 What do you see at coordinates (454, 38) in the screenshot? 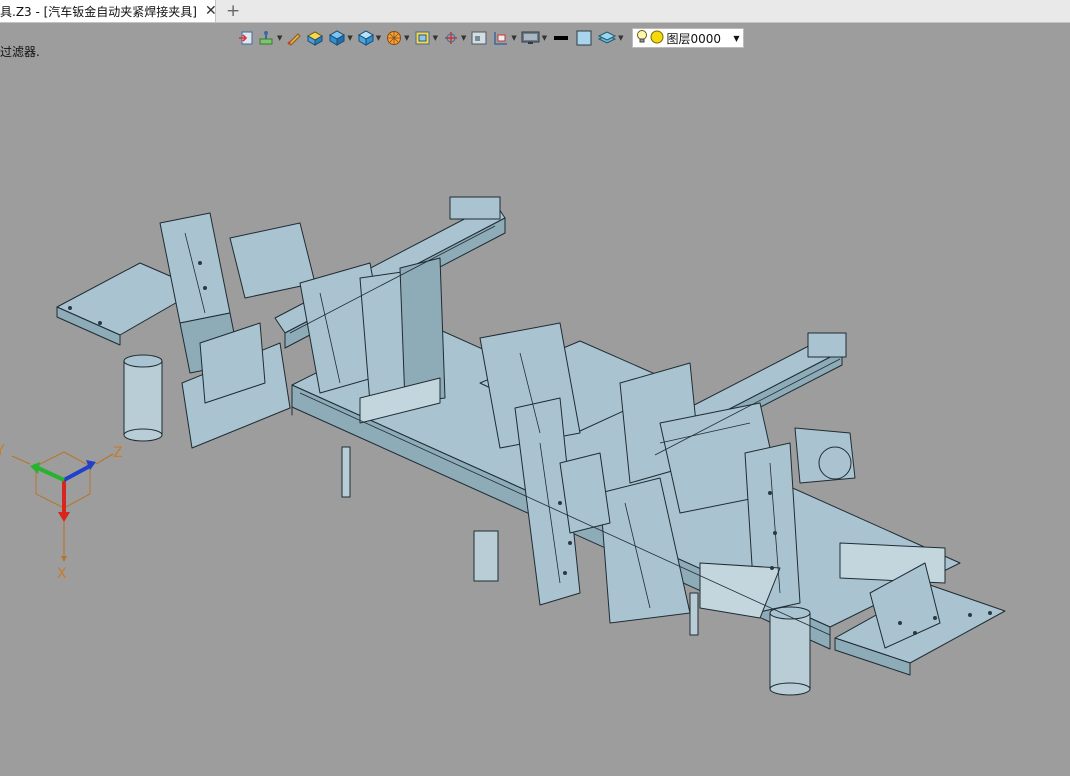
I see `axis-icon: ▼` at bounding box center [454, 38].